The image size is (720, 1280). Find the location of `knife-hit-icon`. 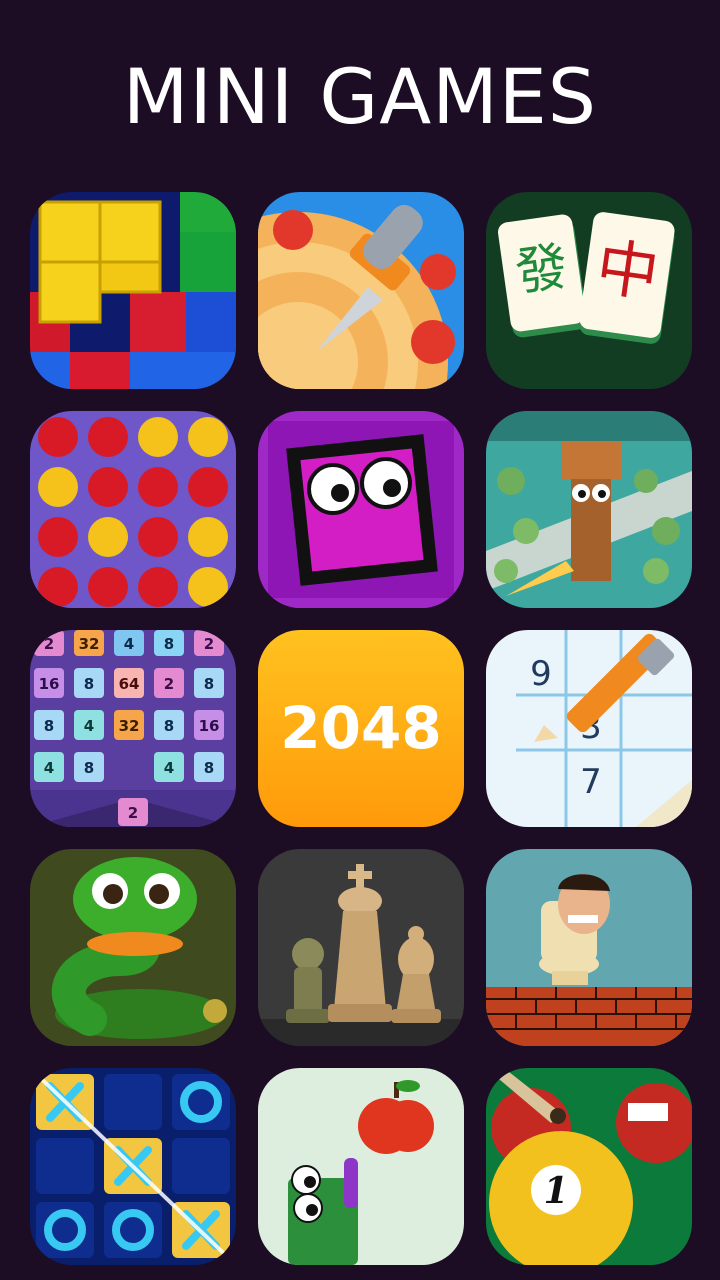

knife-hit-icon is located at coordinates (361, 290).